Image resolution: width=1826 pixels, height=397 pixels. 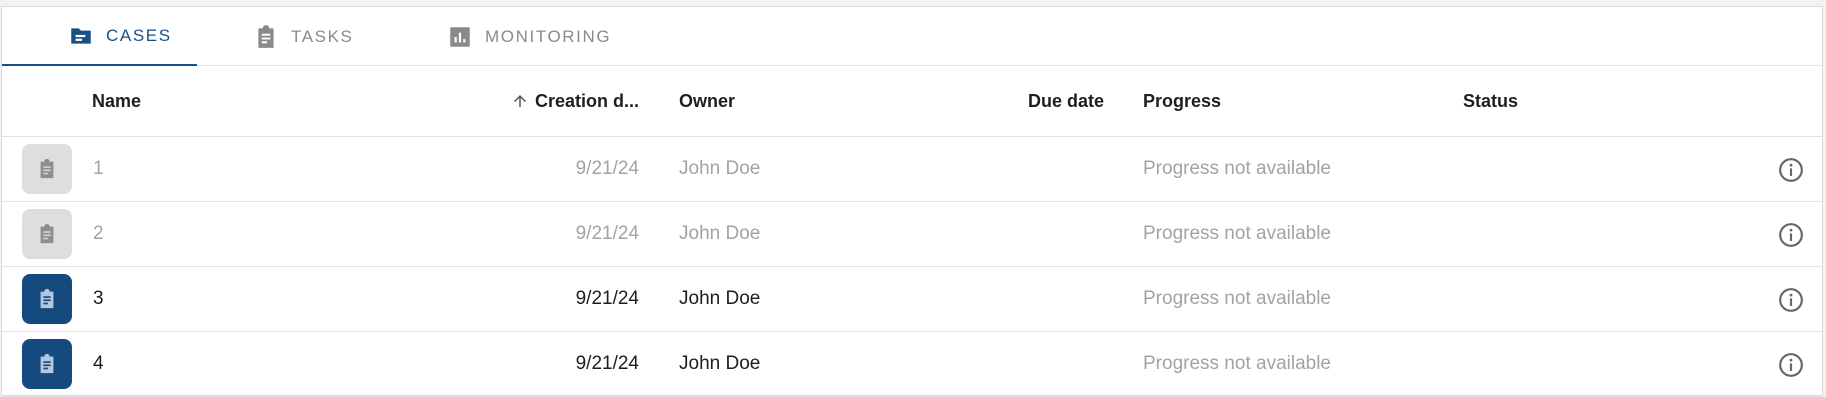 What do you see at coordinates (912, 36) in the screenshot?
I see `tab-bar: CASES TASKS MONITORING` at bounding box center [912, 36].